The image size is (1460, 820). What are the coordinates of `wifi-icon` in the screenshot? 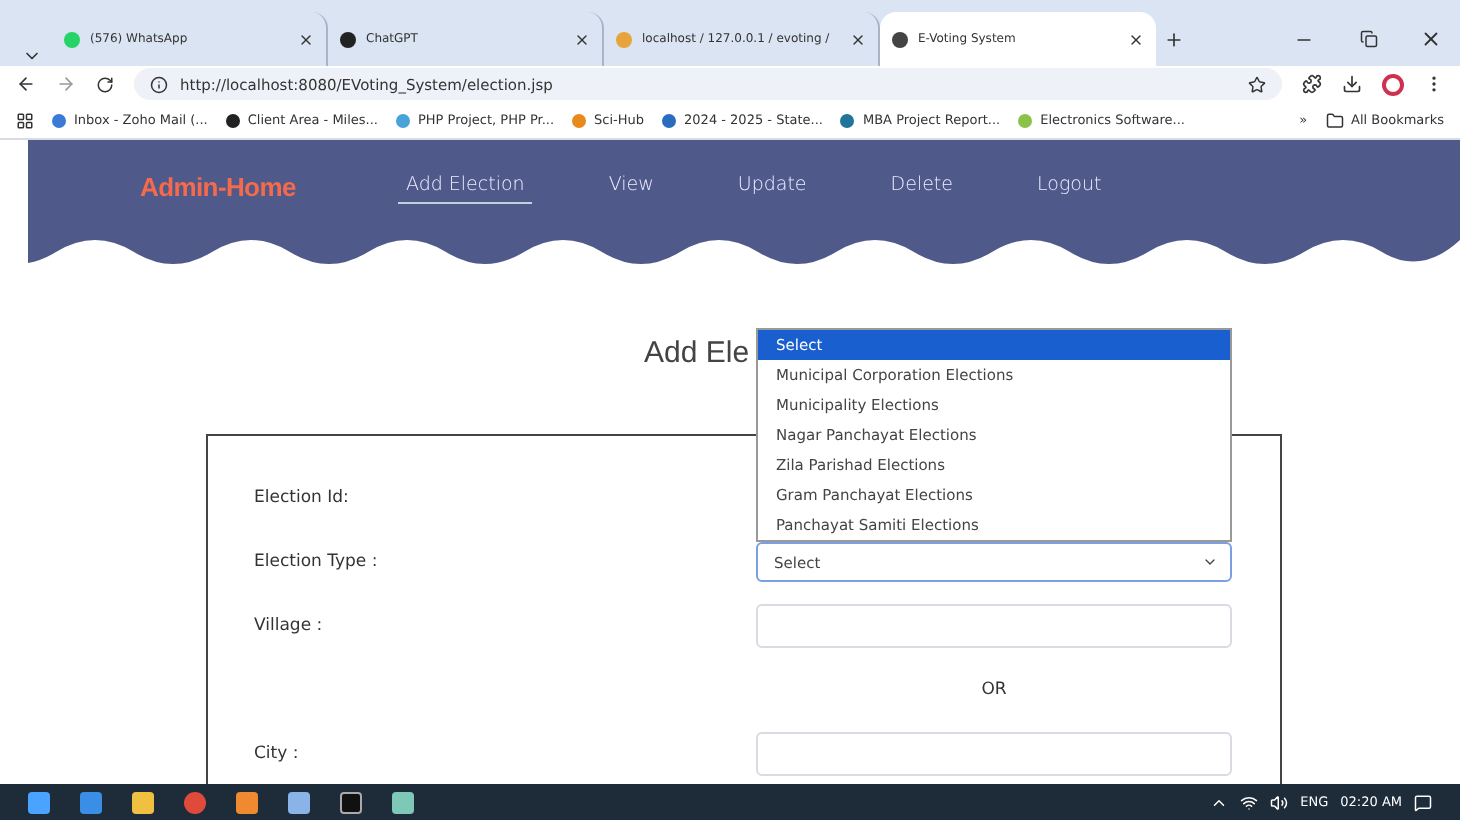 It's located at (1249, 802).